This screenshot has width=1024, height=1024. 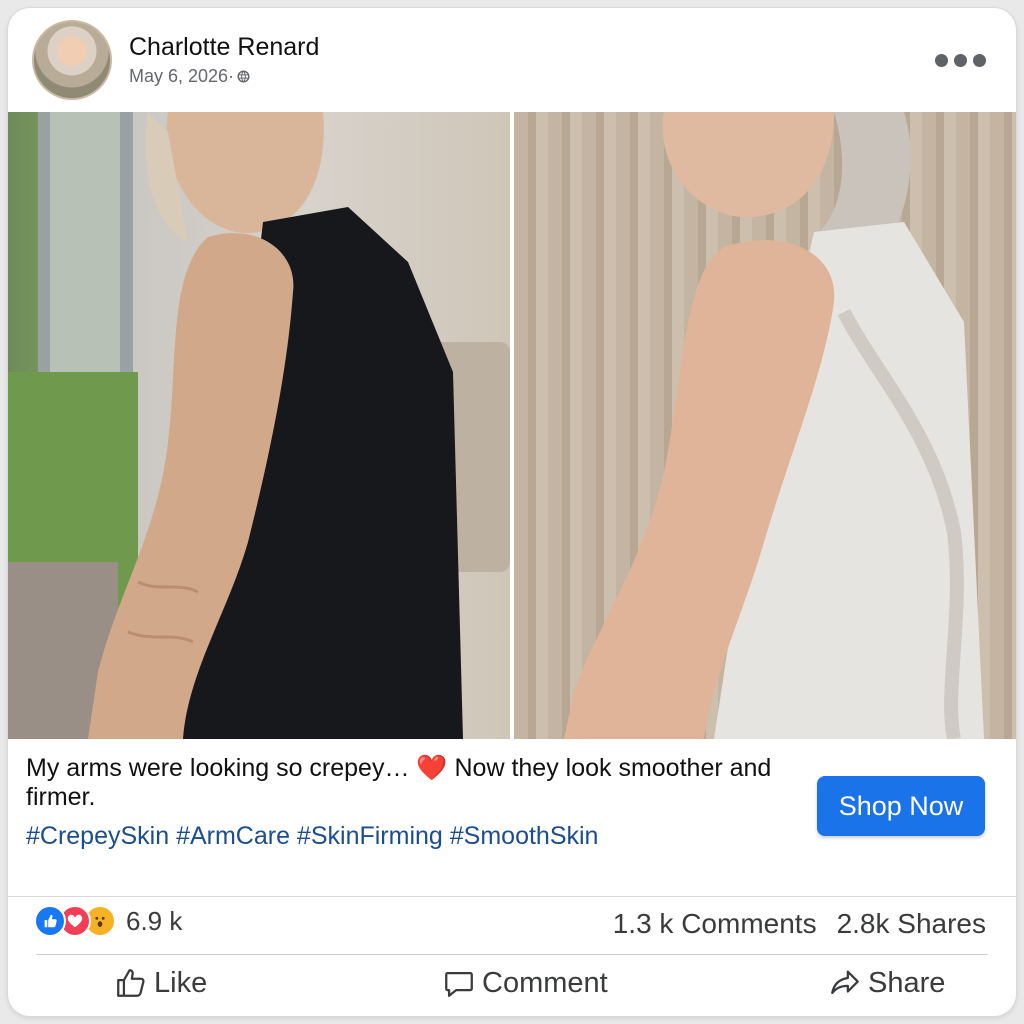 What do you see at coordinates (715, 924) in the screenshot?
I see `comments-count: 1.3 k Comments` at bounding box center [715, 924].